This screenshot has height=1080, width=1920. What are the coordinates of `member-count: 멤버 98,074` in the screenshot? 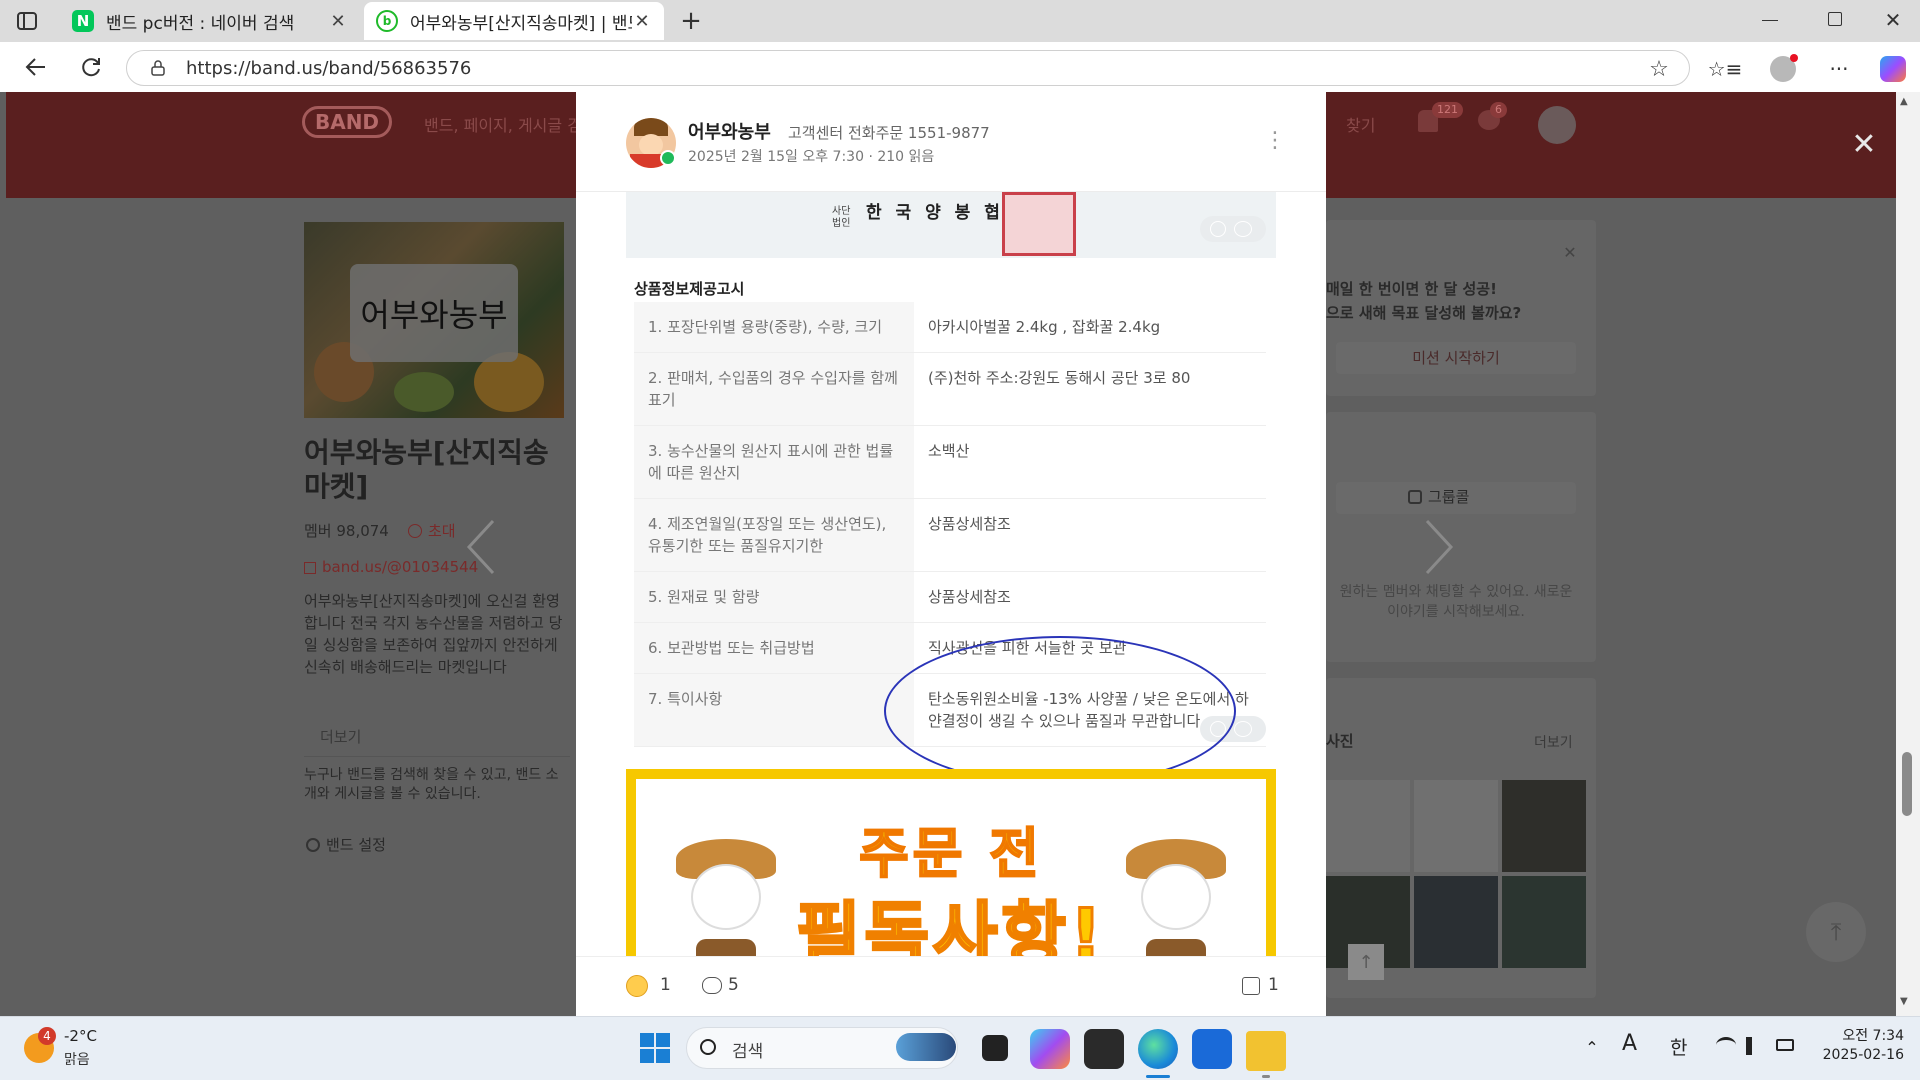 It's located at (346, 531).